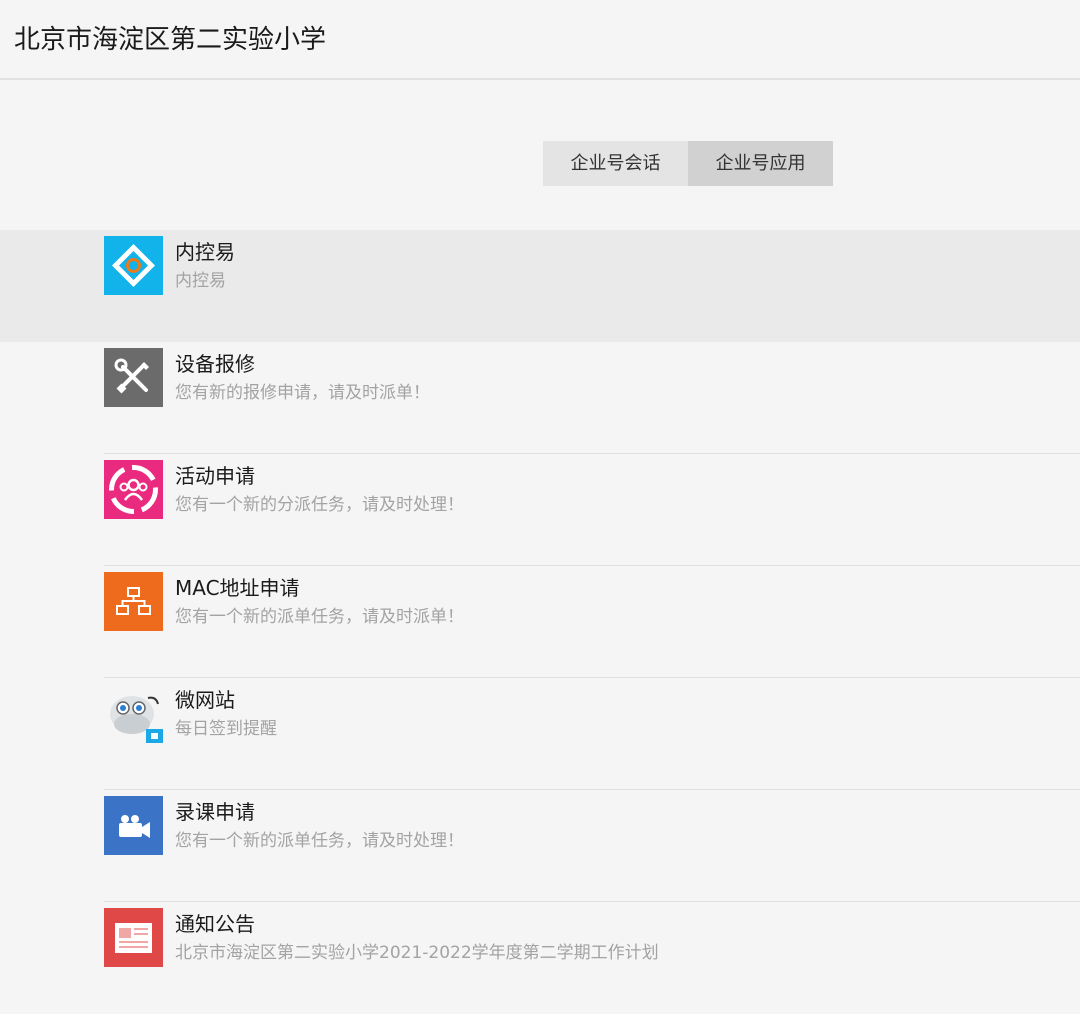 The width and height of the screenshot is (1080, 1014). Describe the element at coordinates (200, 281) in the screenshot. I see `app-description: 内控易` at that location.